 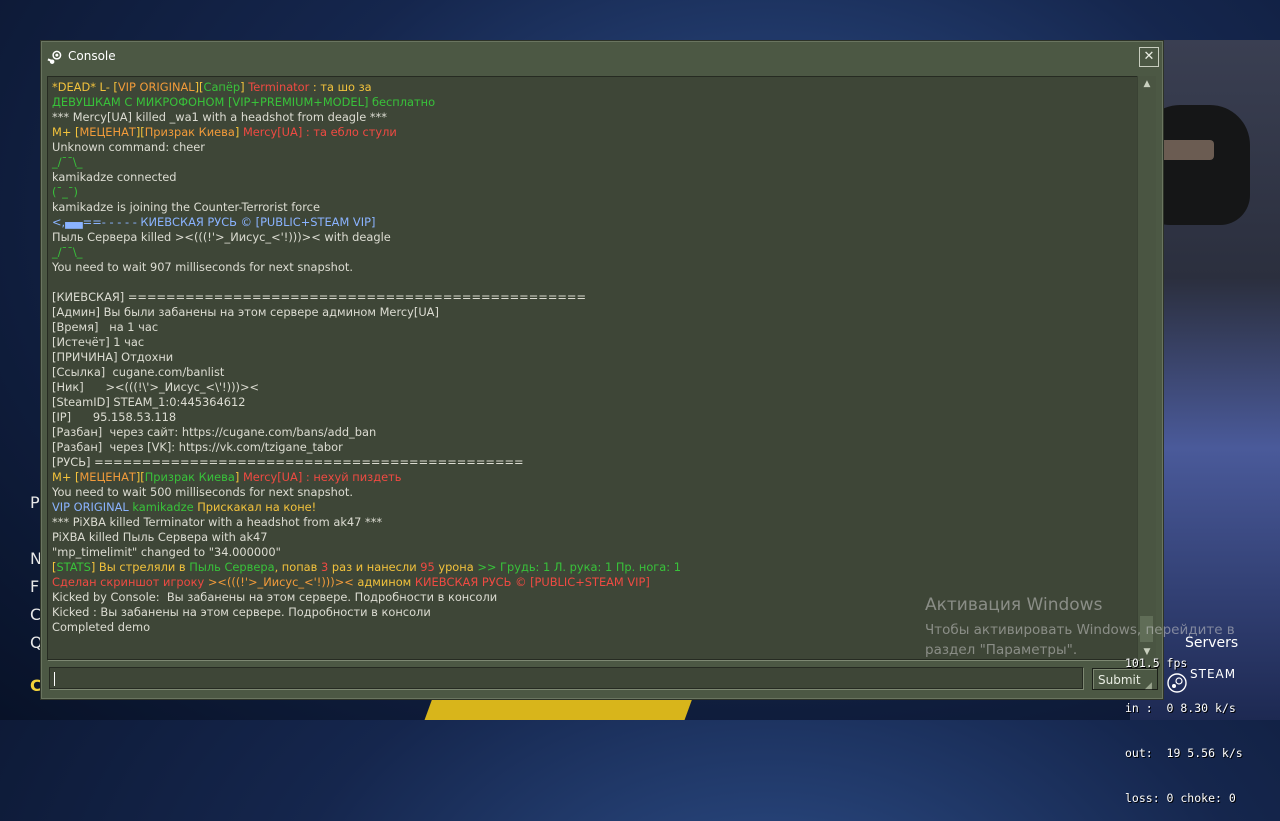 I want to click on log-segment: [Ник] ><(((!\'>_Иисус_<\'!)))><, so click(x=156, y=387).